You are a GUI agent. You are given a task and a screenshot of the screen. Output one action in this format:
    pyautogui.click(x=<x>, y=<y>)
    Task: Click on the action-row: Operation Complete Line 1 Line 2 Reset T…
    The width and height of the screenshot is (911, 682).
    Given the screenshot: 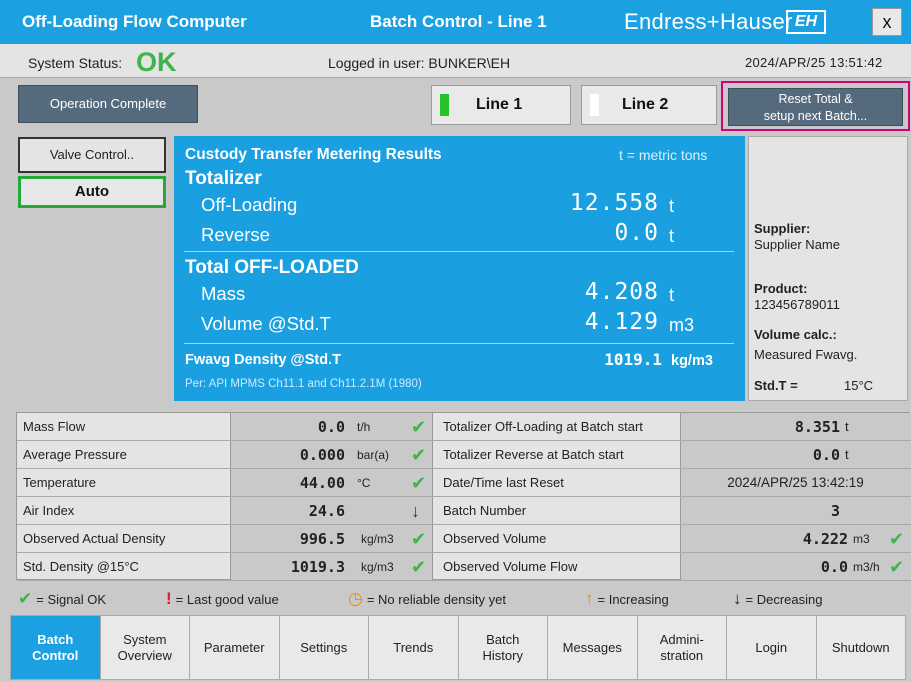 What is the action you would take?
    pyautogui.click(x=455, y=105)
    